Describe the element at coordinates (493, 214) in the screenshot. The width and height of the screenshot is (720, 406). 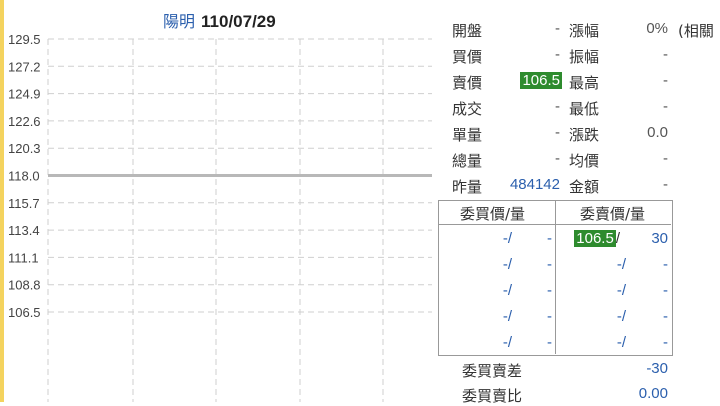
I see `bid-header: 委買價/量` at that location.